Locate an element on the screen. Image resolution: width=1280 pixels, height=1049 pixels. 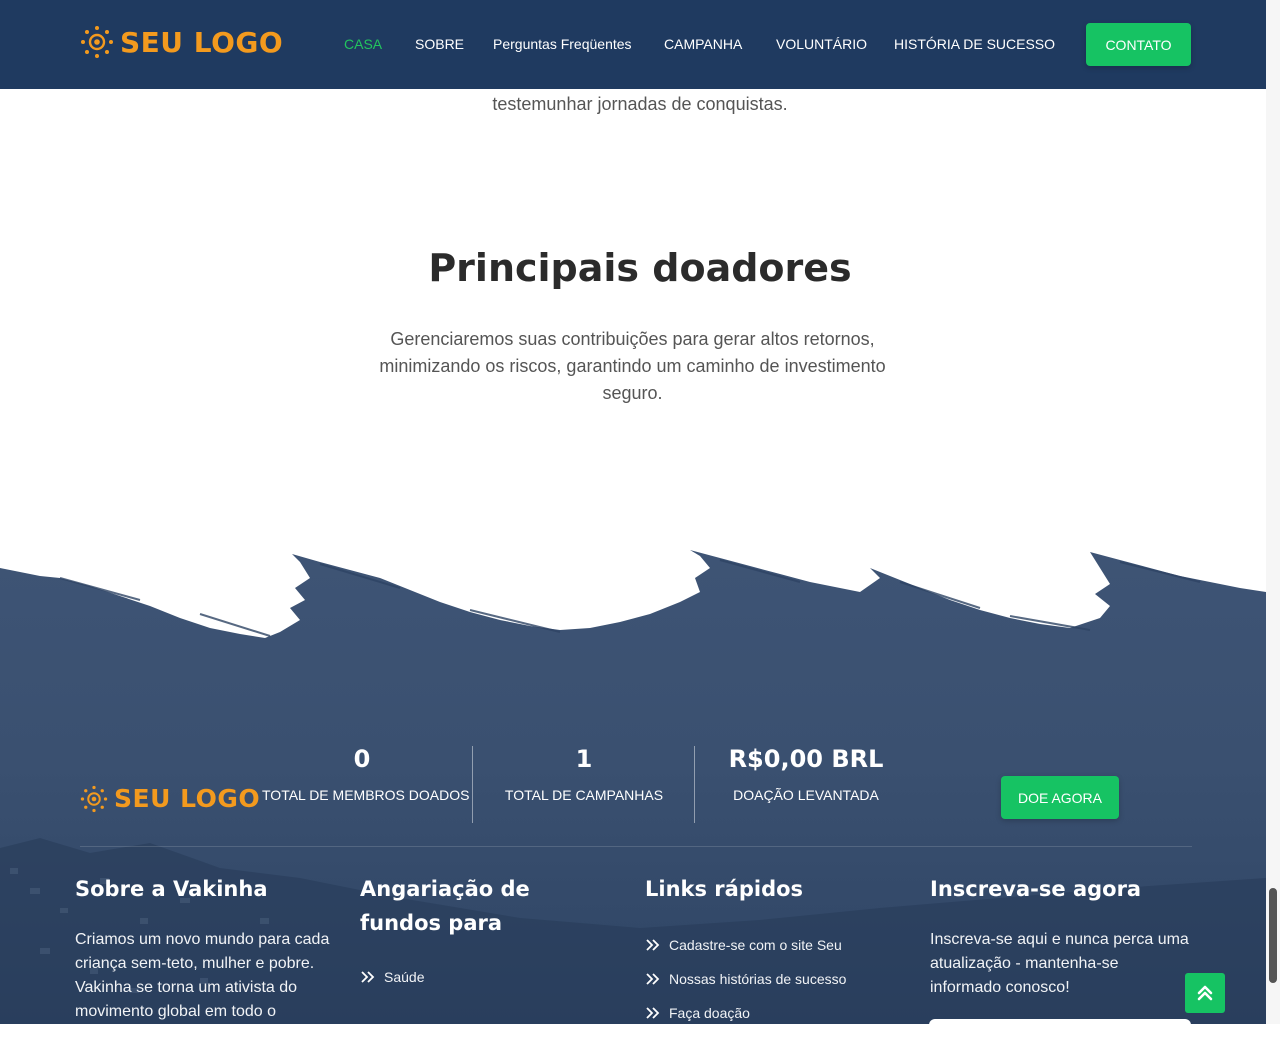
stat-campaigns: 1 TOTAL DE CAMPANHAS is located at coordinates (584, 774).